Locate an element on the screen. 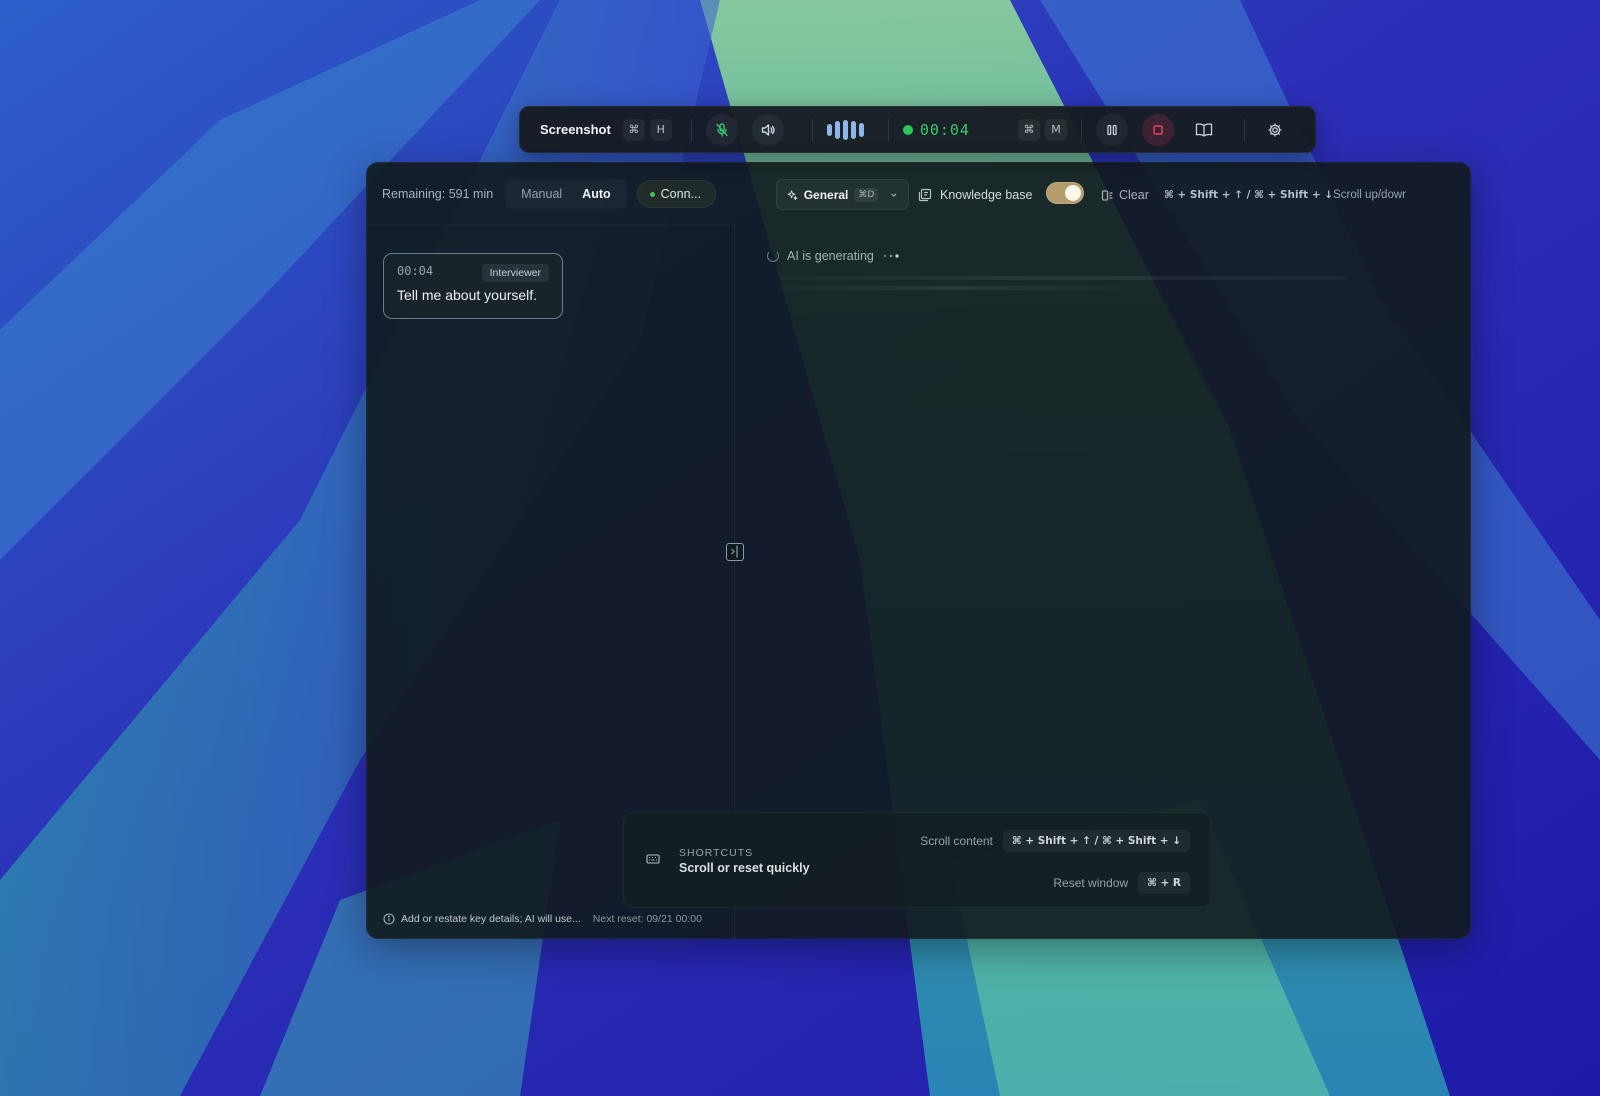 The width and height of the screenshot is (1600, 1096). typing-dots-icon is located at coordinates (891, 256).